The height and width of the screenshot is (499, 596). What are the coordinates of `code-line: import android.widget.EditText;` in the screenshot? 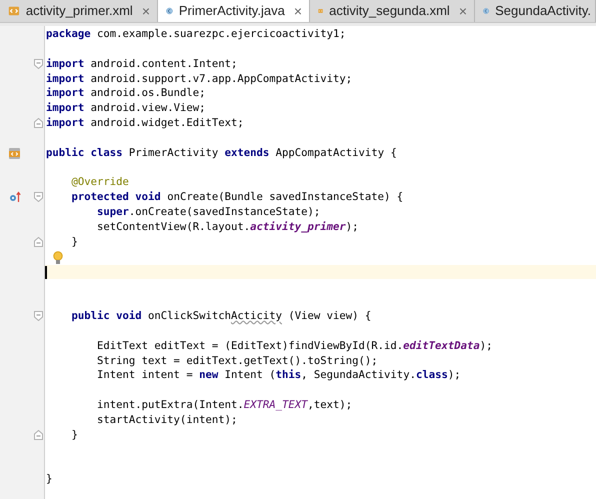 It's located at (145, 123).